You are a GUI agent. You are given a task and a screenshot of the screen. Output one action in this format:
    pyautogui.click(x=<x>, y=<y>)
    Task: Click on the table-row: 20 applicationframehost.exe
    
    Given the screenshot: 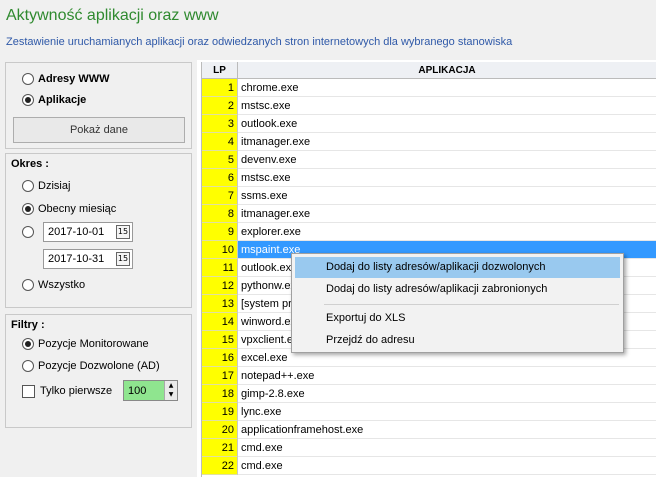 What is the action you would take?
    pyautogui.click(x=429, y=430)
    